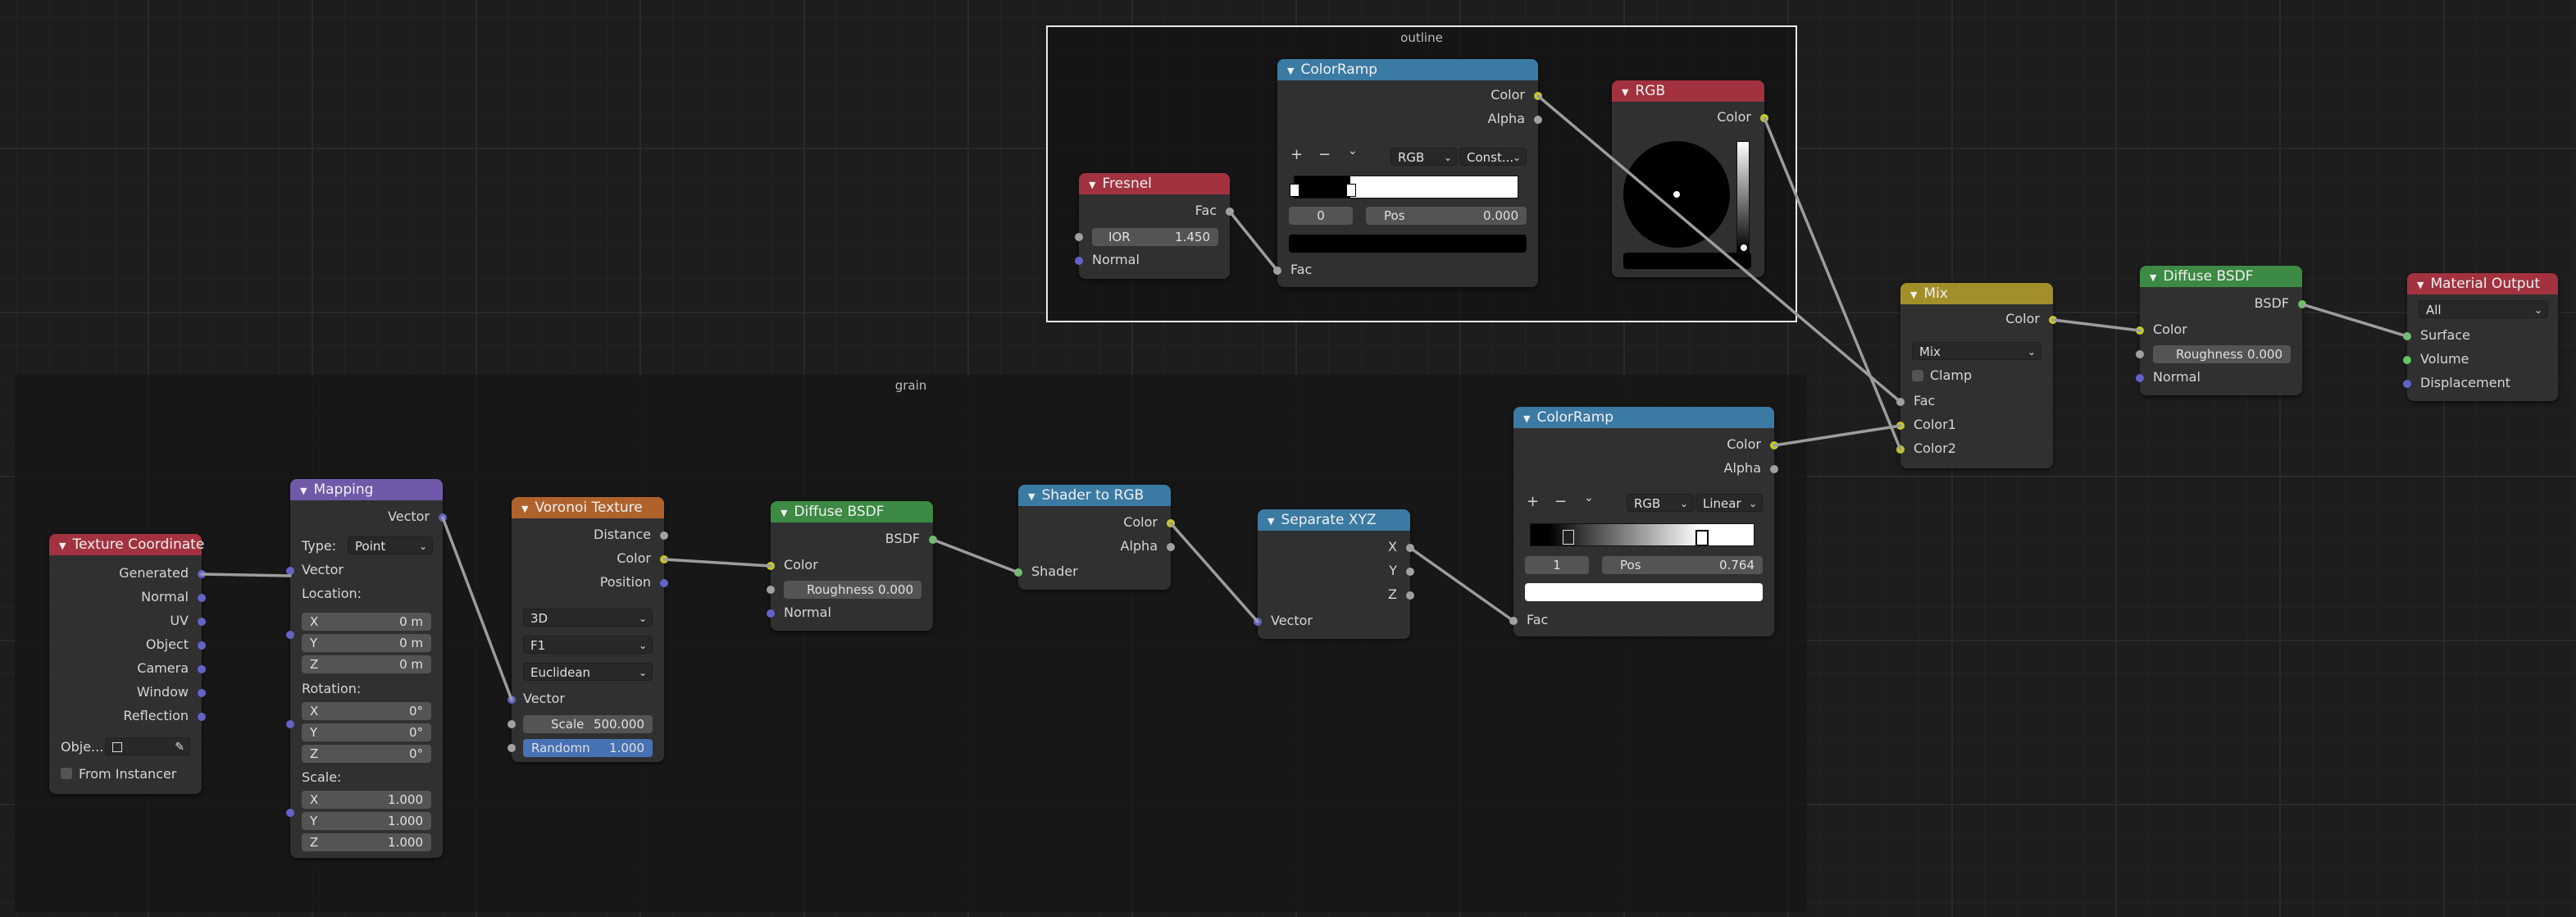  I want to click on eyedropper-icon: ✎, so click(179, 747).